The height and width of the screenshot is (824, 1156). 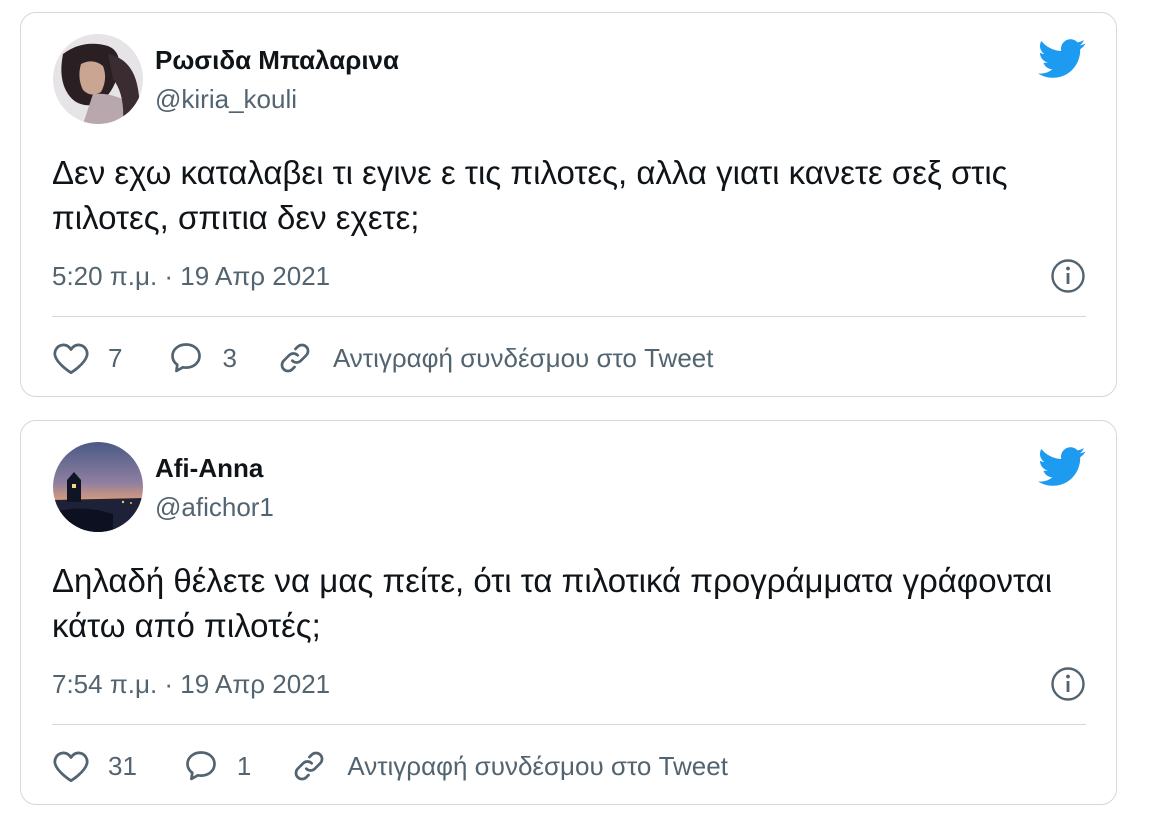 What do you see at coordinates (191, 684) in the screenshot?
I see `tweet-timestamp: 7:54 π.μ. · 19 Απρ 2021` at bounding box center [191, 684].